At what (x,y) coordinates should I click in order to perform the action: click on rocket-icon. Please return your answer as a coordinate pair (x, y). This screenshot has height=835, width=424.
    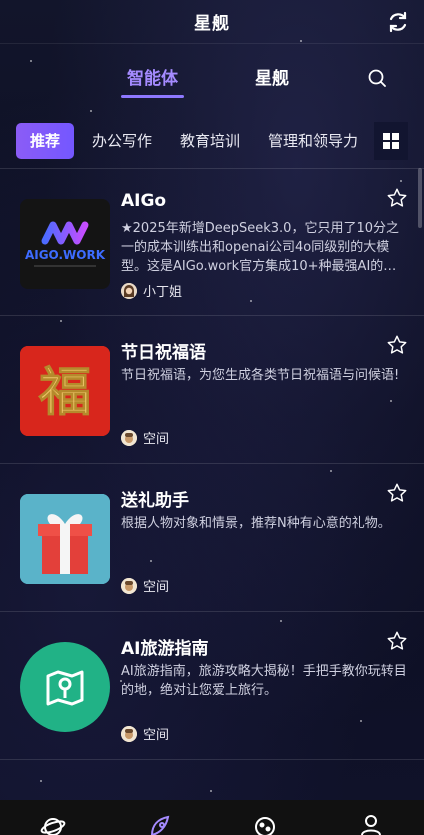
    Looking at the image, I should click on (159, 820).